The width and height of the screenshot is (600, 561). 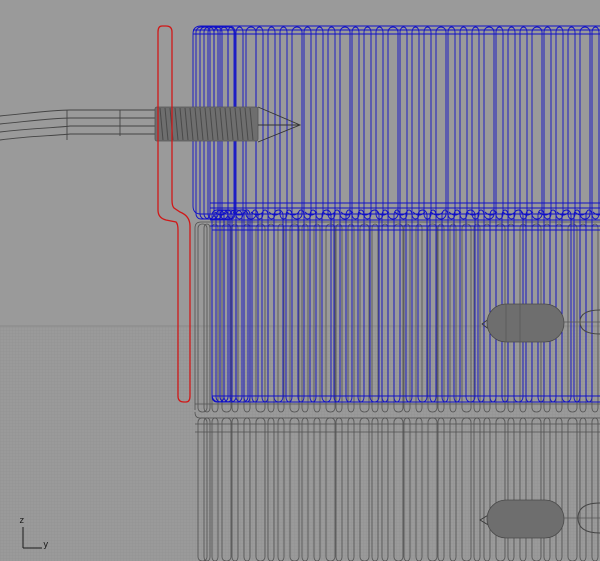 What do you see at coordinates (46, 545) in the screenshot?
I see `axis-label-y: y` at bounding box center [46, 545].